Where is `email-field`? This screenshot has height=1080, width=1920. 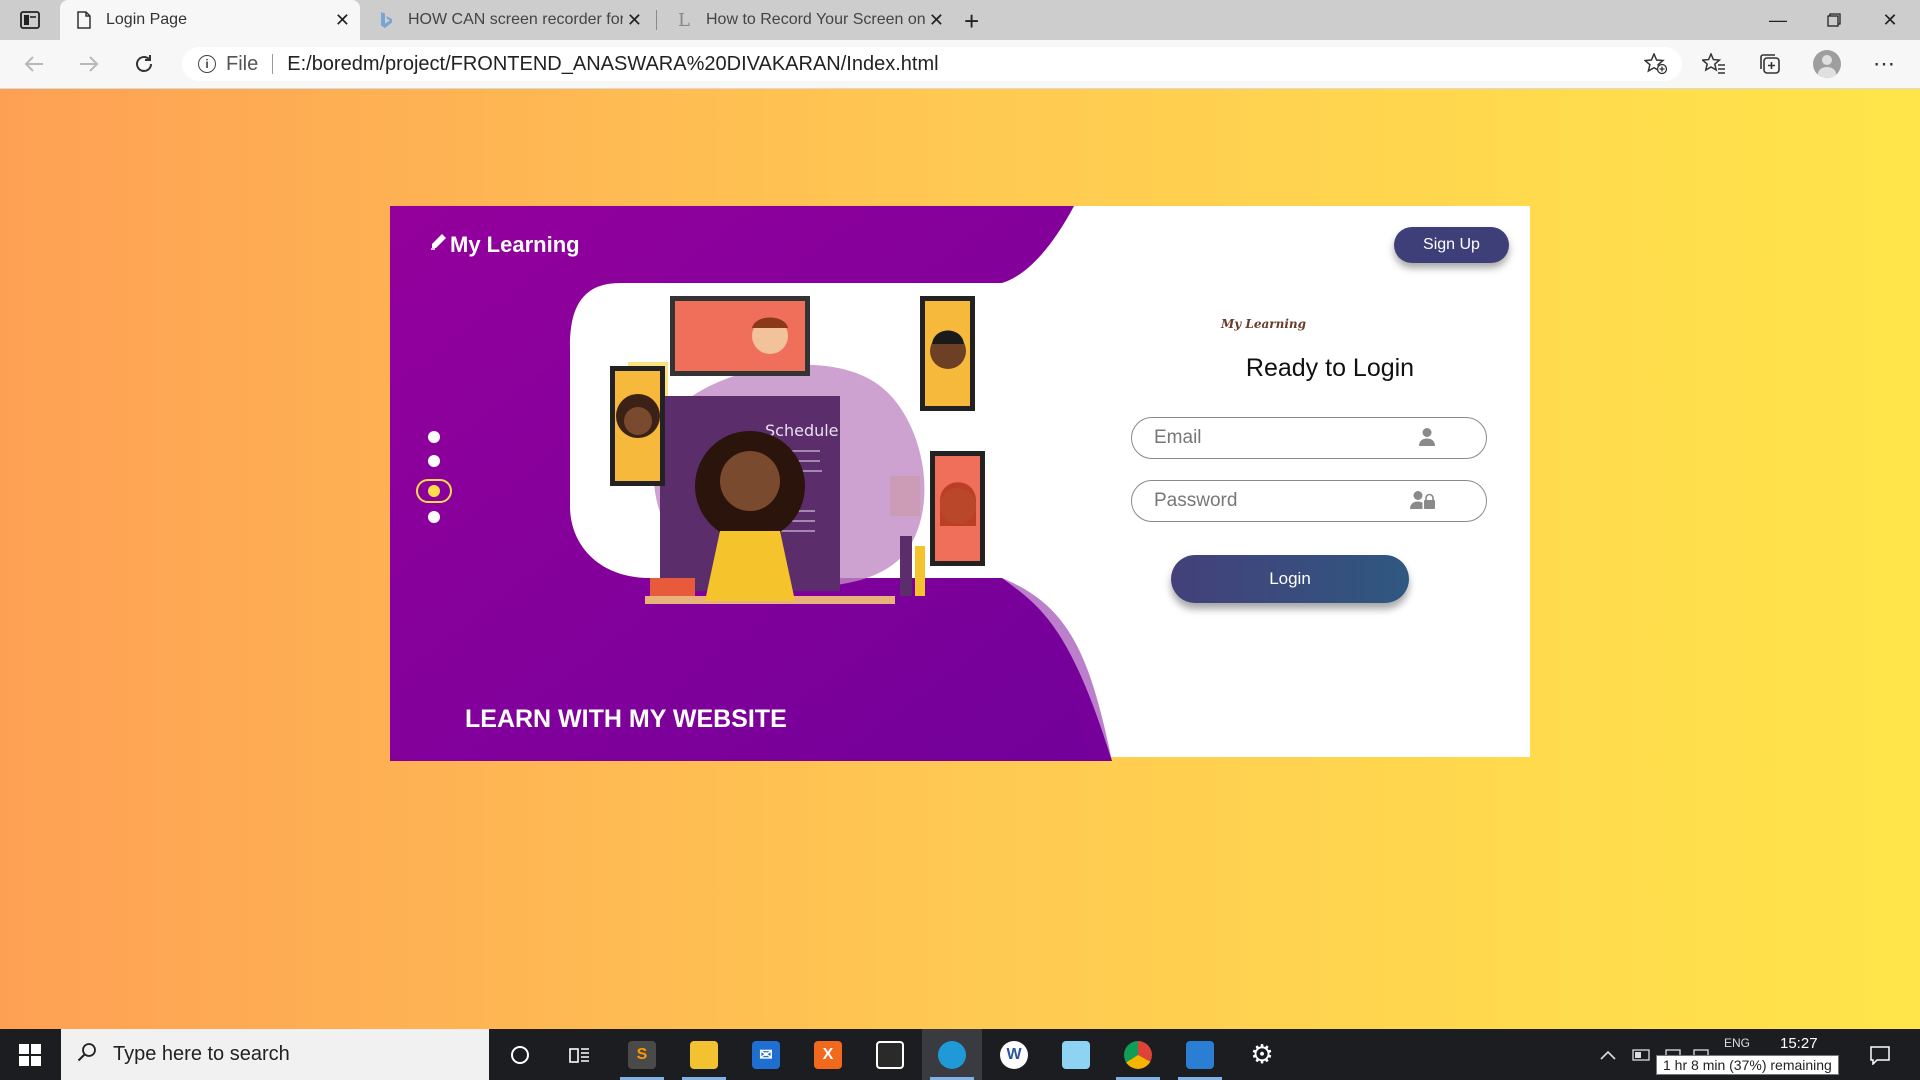
email-field is located at coordinates (1309, 438).